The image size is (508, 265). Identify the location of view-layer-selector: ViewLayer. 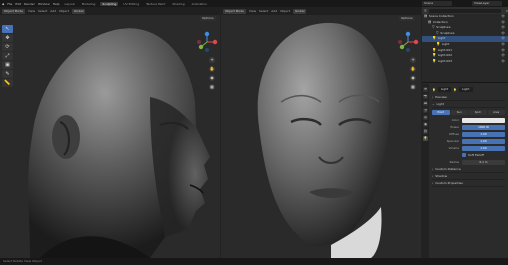
(487, 3).